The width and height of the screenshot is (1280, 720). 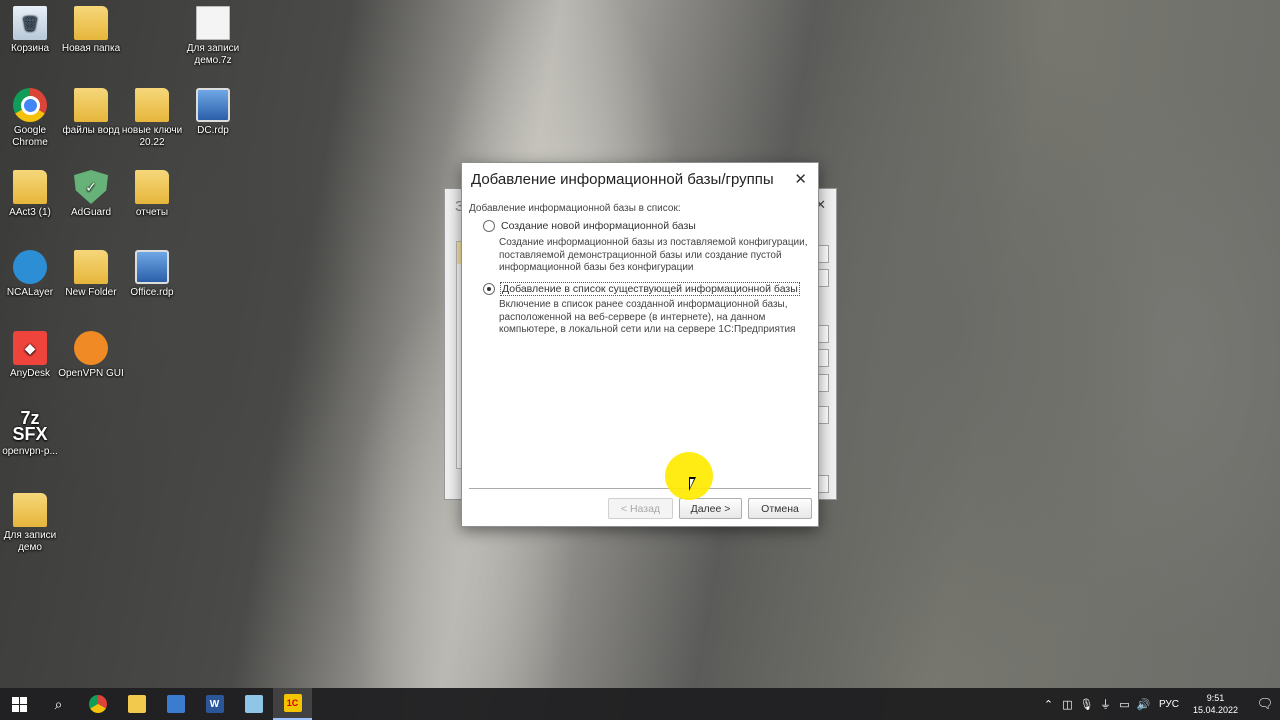 I want to click on taskbar-notepad, so click(x=253, y=704).